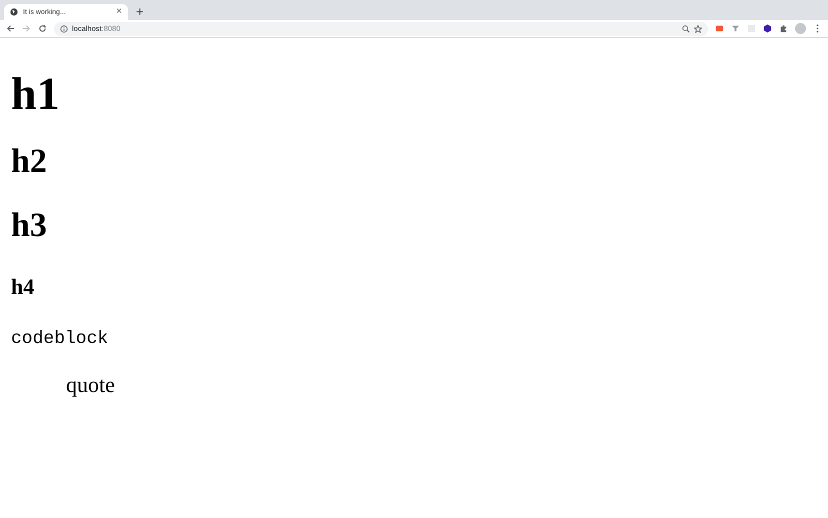 This screenshot has height=518, width=828. What do you see at coordinates (140, 12) in the screenshot?
I see `new-tab-button: +` at bounding box center [140, 12].